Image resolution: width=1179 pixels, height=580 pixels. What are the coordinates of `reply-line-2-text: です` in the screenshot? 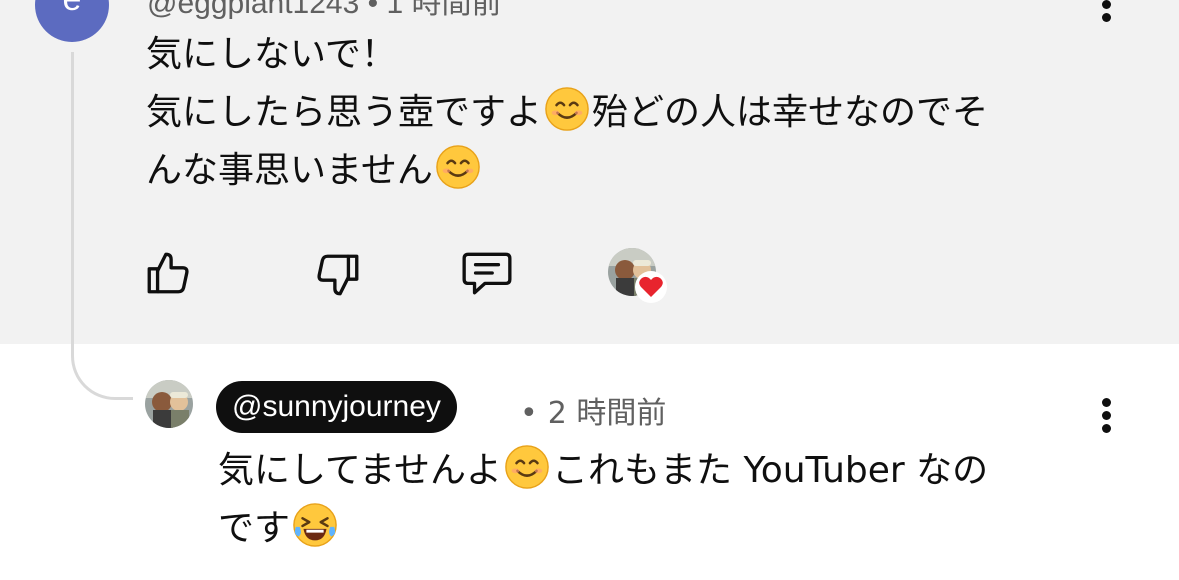 It's located at (254, 528).